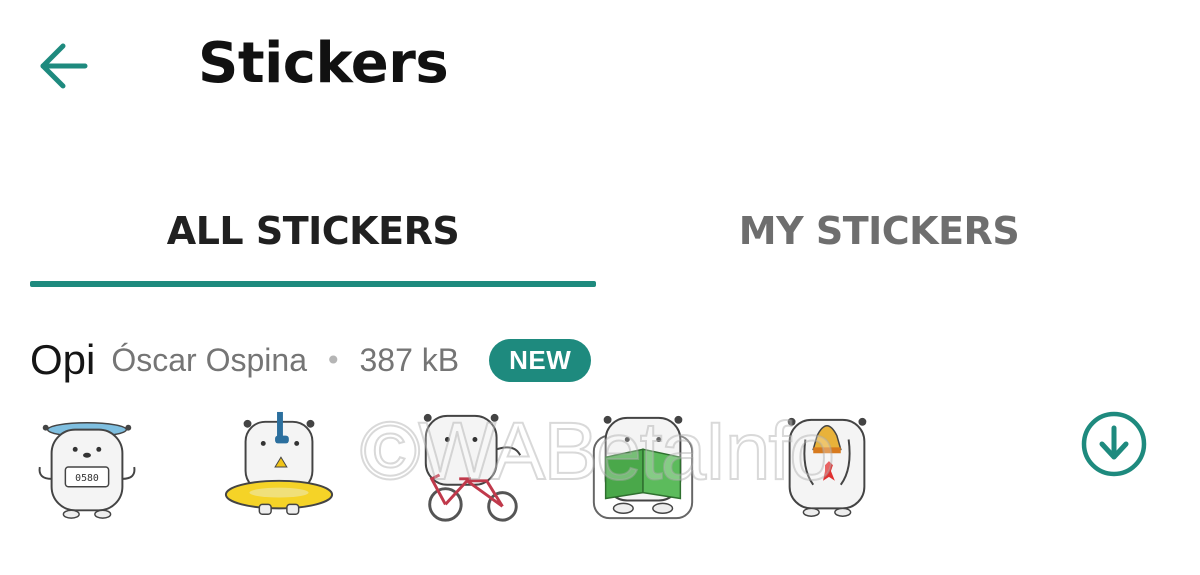 This screenshot has width=1200, height=575. Describe the element at coordinates (87, 478) in the screenshot. I see `svg-text: 0580` at that location.